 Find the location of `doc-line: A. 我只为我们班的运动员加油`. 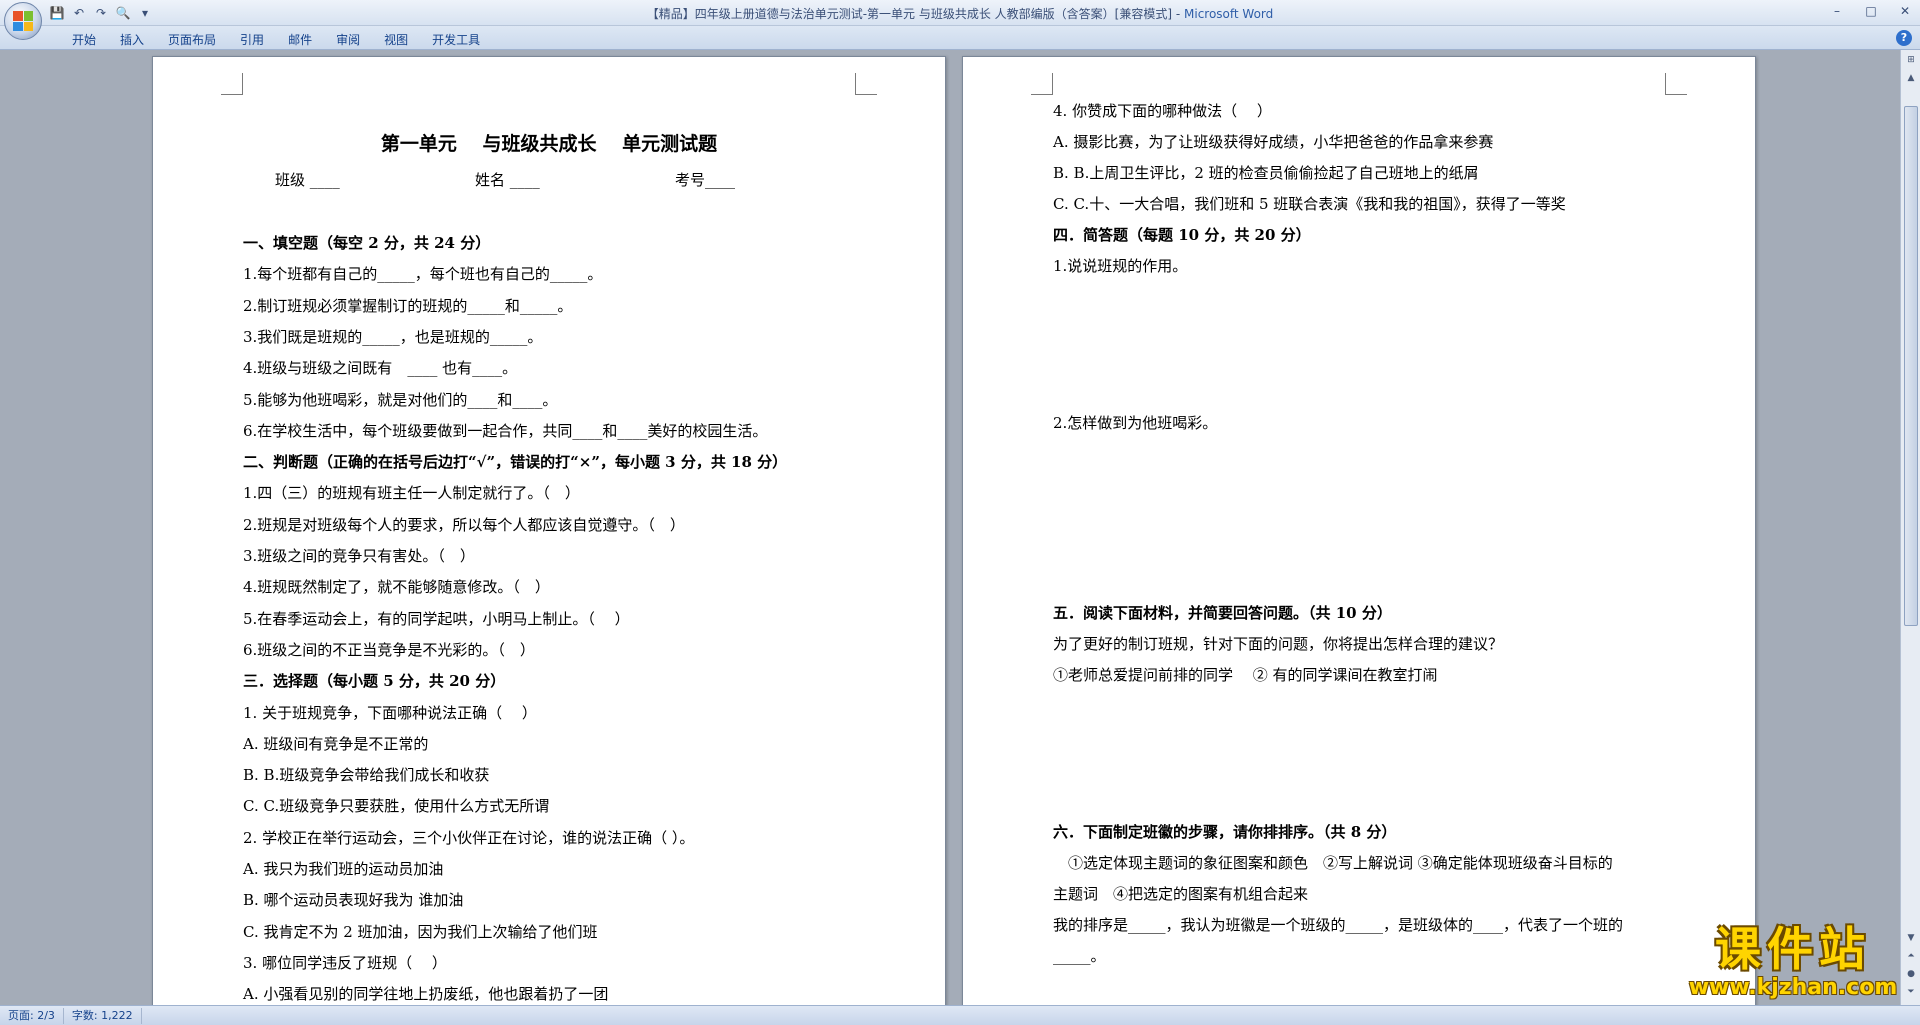

doc-line: A. 我只为我们班的运动员加油 is located at coordinates (343, 869).